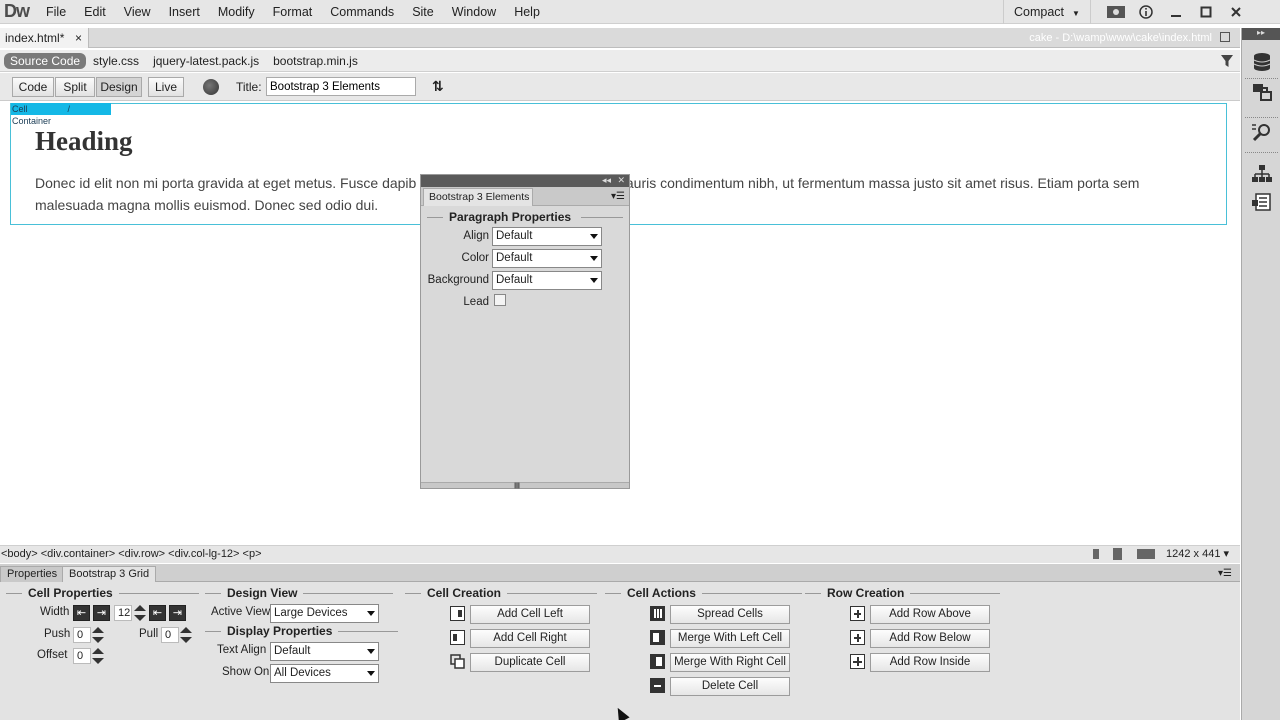 The image size is (1280, 720). Describe the element at coordinates (1206, 12) in the screenshot. I see `maximize-icon` at that location.